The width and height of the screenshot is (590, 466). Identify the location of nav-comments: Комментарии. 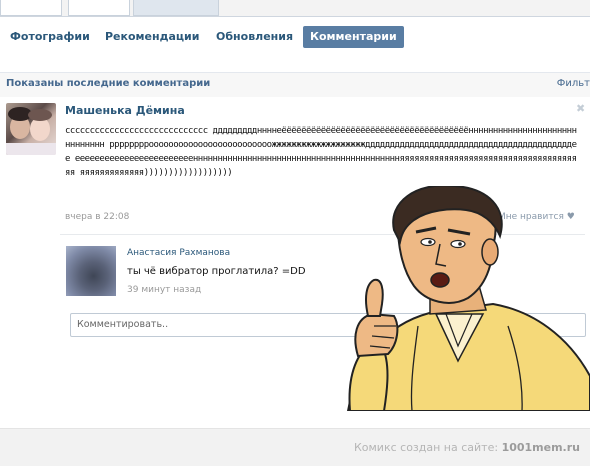
(353, 37).